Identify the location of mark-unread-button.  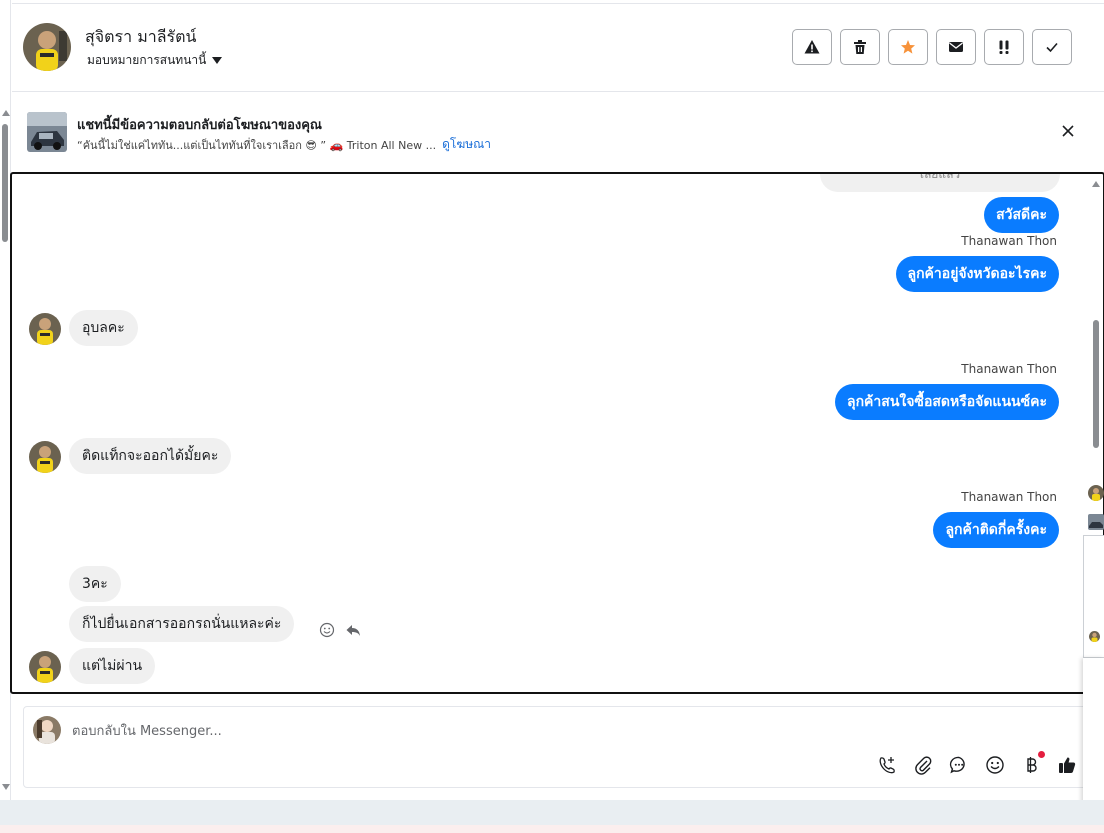
(956, 47).